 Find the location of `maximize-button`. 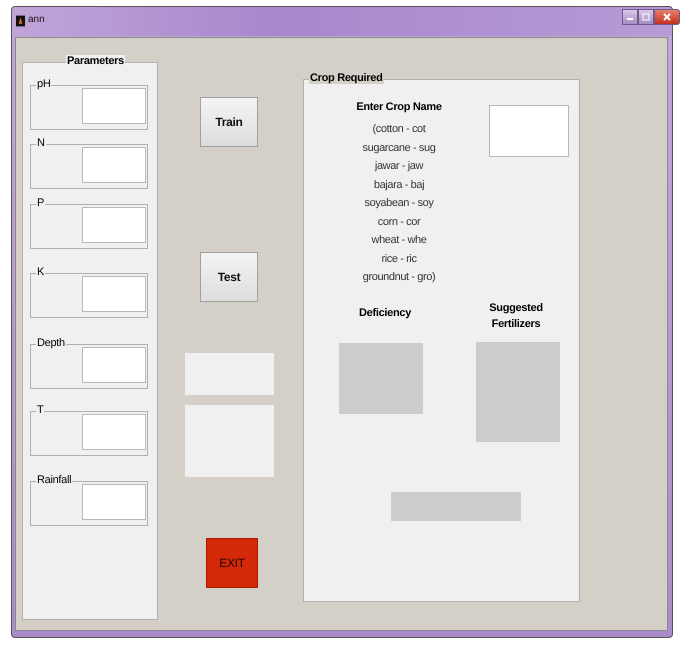

maximize-button is located at coordinates (646, 17).